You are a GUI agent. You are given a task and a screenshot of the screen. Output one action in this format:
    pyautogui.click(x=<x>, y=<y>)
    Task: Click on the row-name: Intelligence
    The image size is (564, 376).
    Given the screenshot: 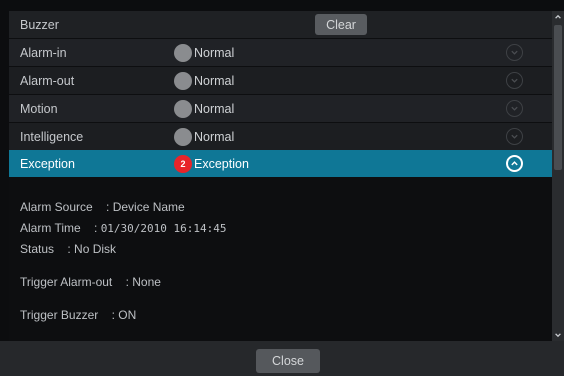 What is the action you would take?
    pyautogui.click(x=52, y=136)
    